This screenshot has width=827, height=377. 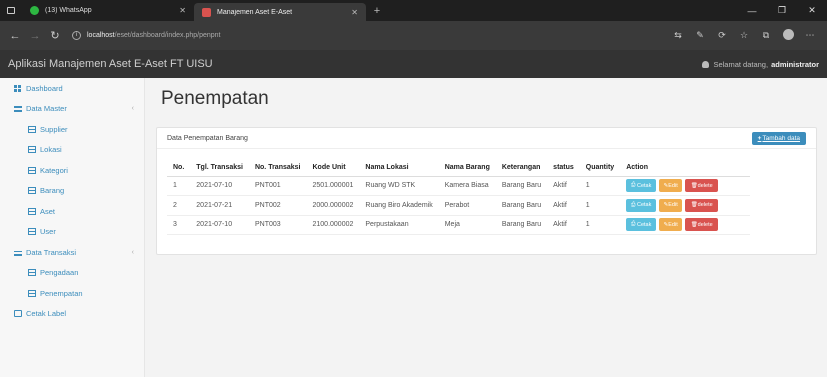 I want to click on column-header: Quantity, so click(x=600, y=168).